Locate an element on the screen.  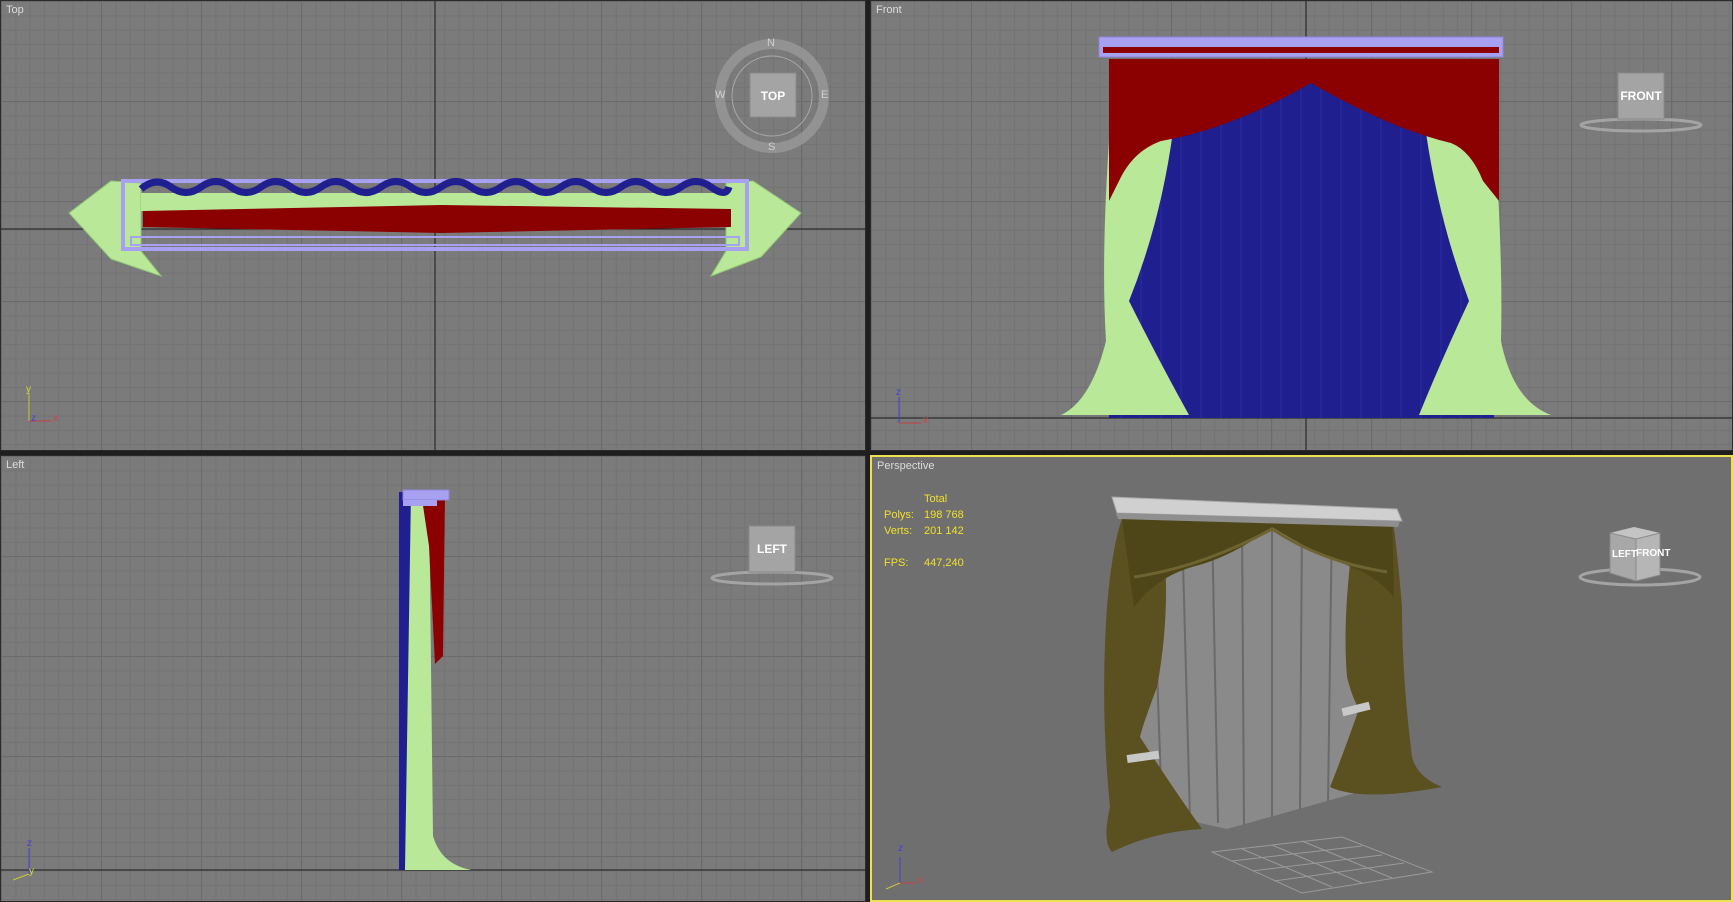
axis-tripod-front is located at coordinates (909, 410).